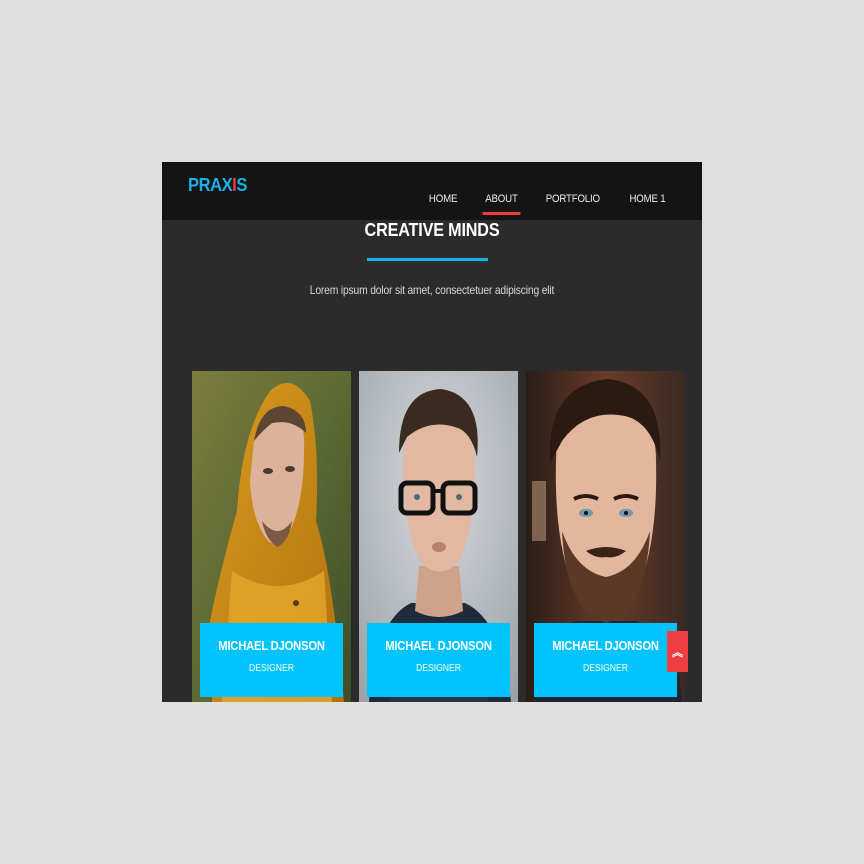 The height and width of the screenshot is (864, 864). What do you see at coordinates (241, 185) in the screenshot?
I see `logo-text-end: S` at bounding box center [241, 185].